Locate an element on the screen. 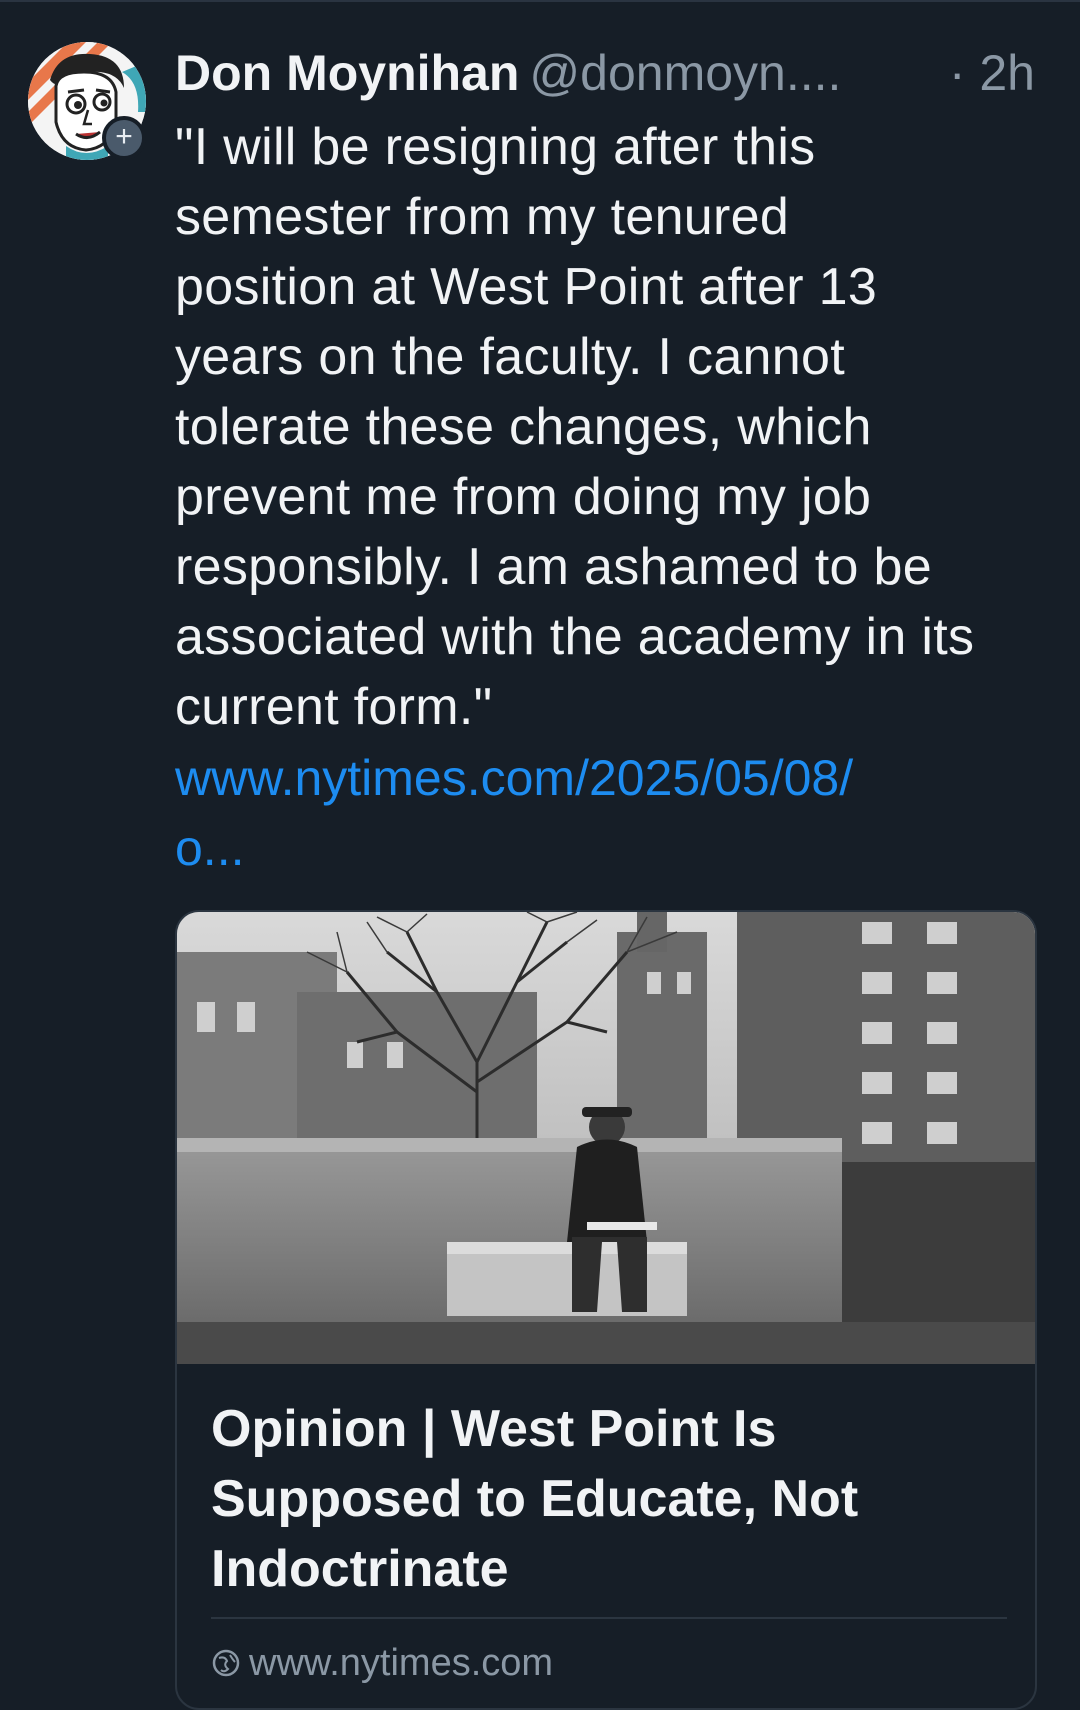 This screenshot has height=1710, width=1080. plus-icon: + is located at coordinates (124, 136).